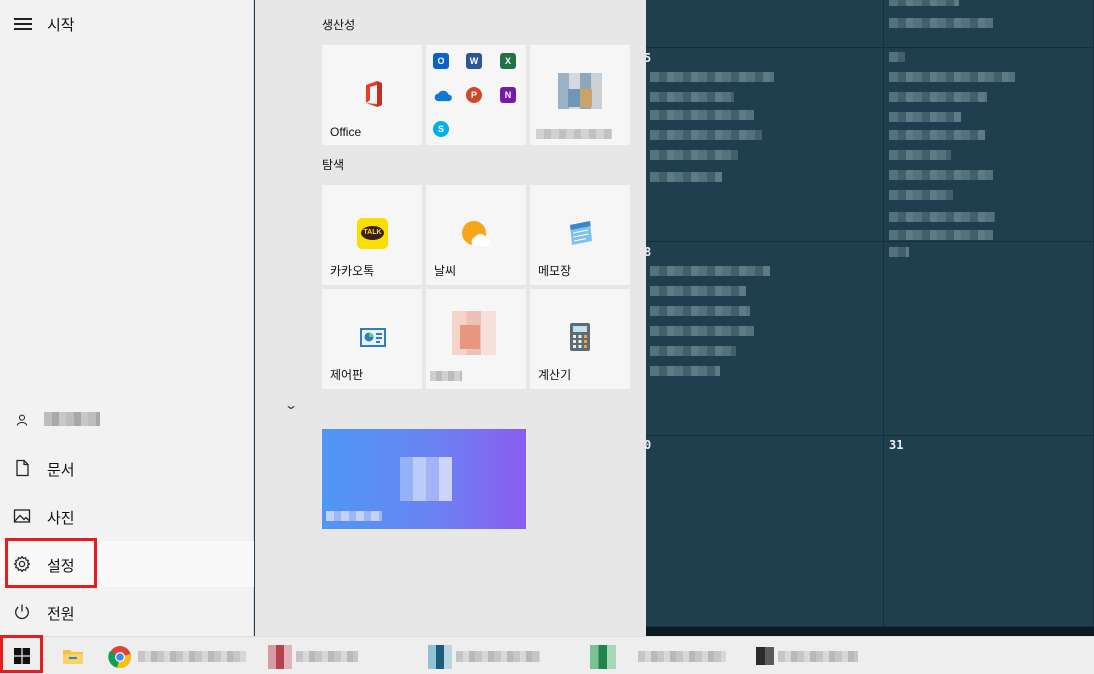 This screenshot has width=1094, height=674. What do you see at coordinates (441, 129) in the screenshot?
I see `skype-icon: S` at bounding box center [441, 129].